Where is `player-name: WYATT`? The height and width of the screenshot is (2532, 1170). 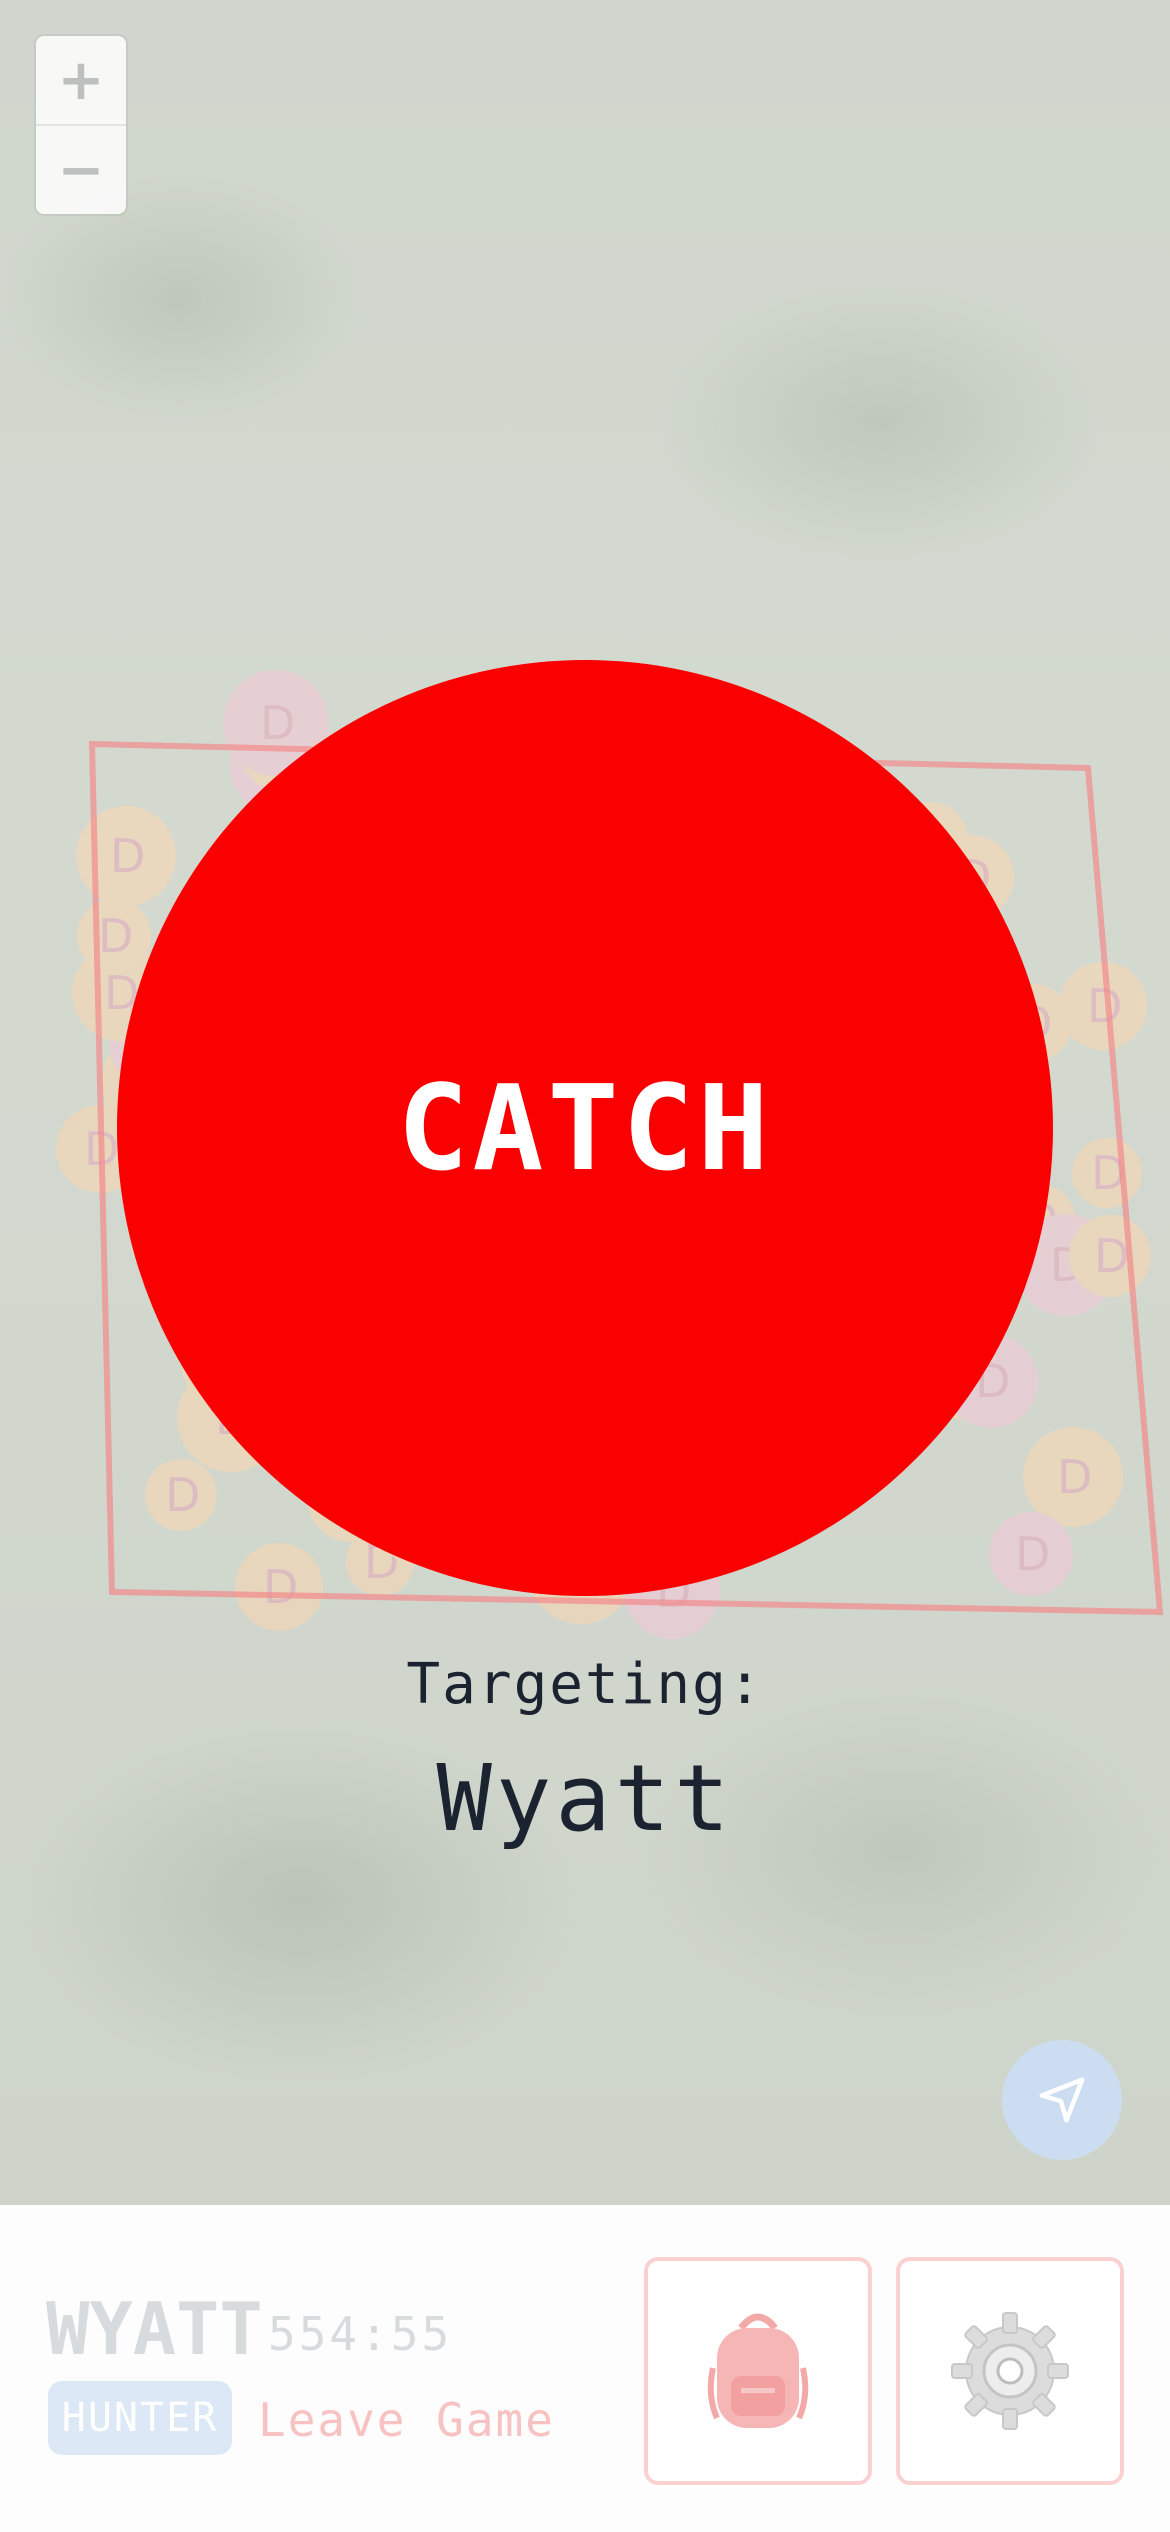
player-name: WYATT is located at coordinates (154, 2329).